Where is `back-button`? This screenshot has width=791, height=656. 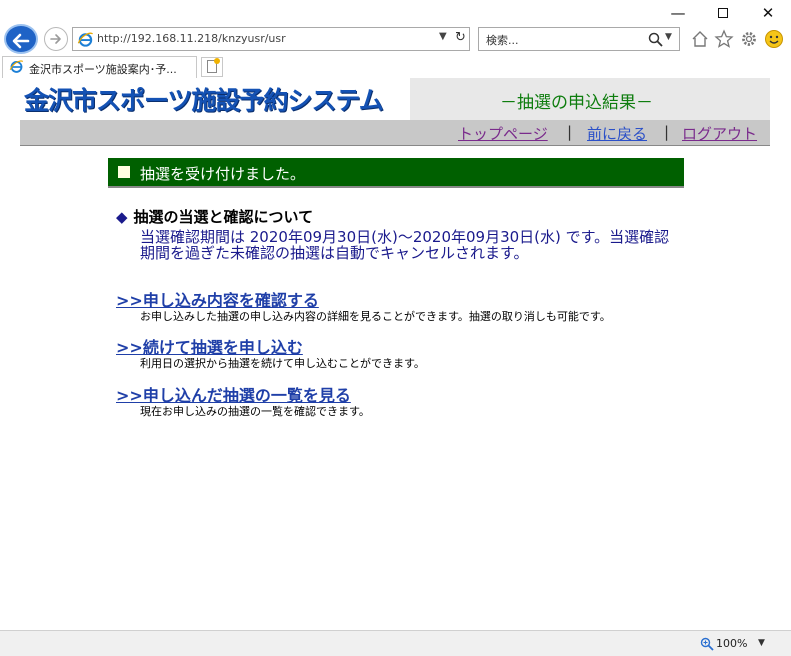
back-button is located at coordinates (21, 39).